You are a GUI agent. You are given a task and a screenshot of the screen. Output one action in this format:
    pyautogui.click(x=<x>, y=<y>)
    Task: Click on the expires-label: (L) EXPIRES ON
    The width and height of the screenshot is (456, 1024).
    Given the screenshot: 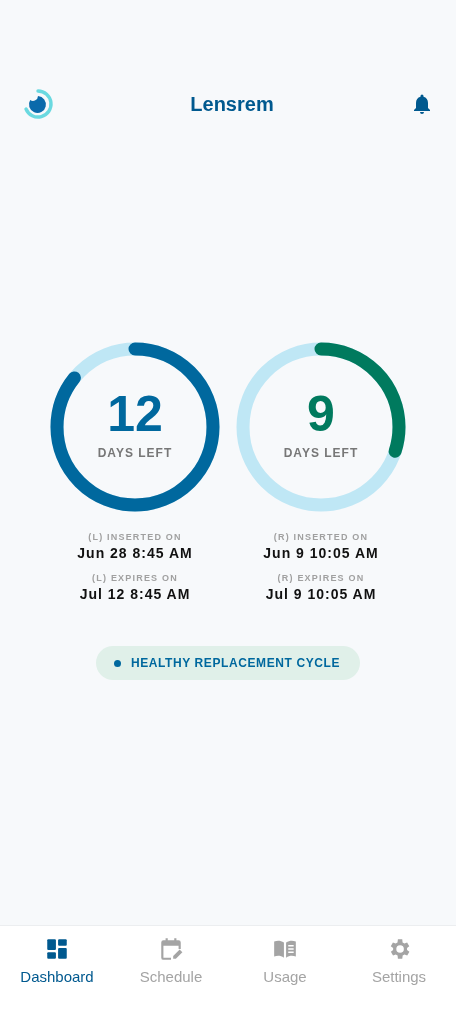 What is the action you would take?
    pyautogui.click(x=135, y=578)
    